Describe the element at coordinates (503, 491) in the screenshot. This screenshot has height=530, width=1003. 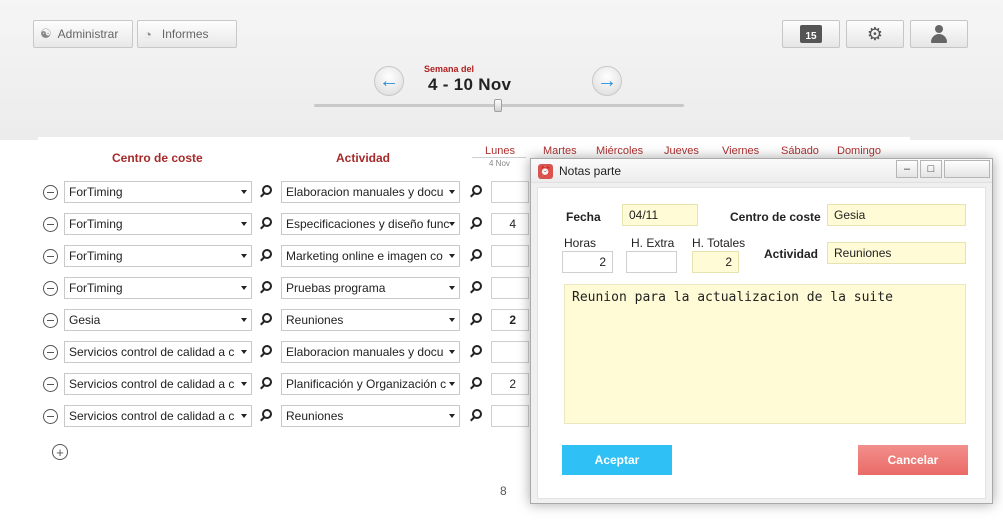
I see `total-hours: 8` at that location.